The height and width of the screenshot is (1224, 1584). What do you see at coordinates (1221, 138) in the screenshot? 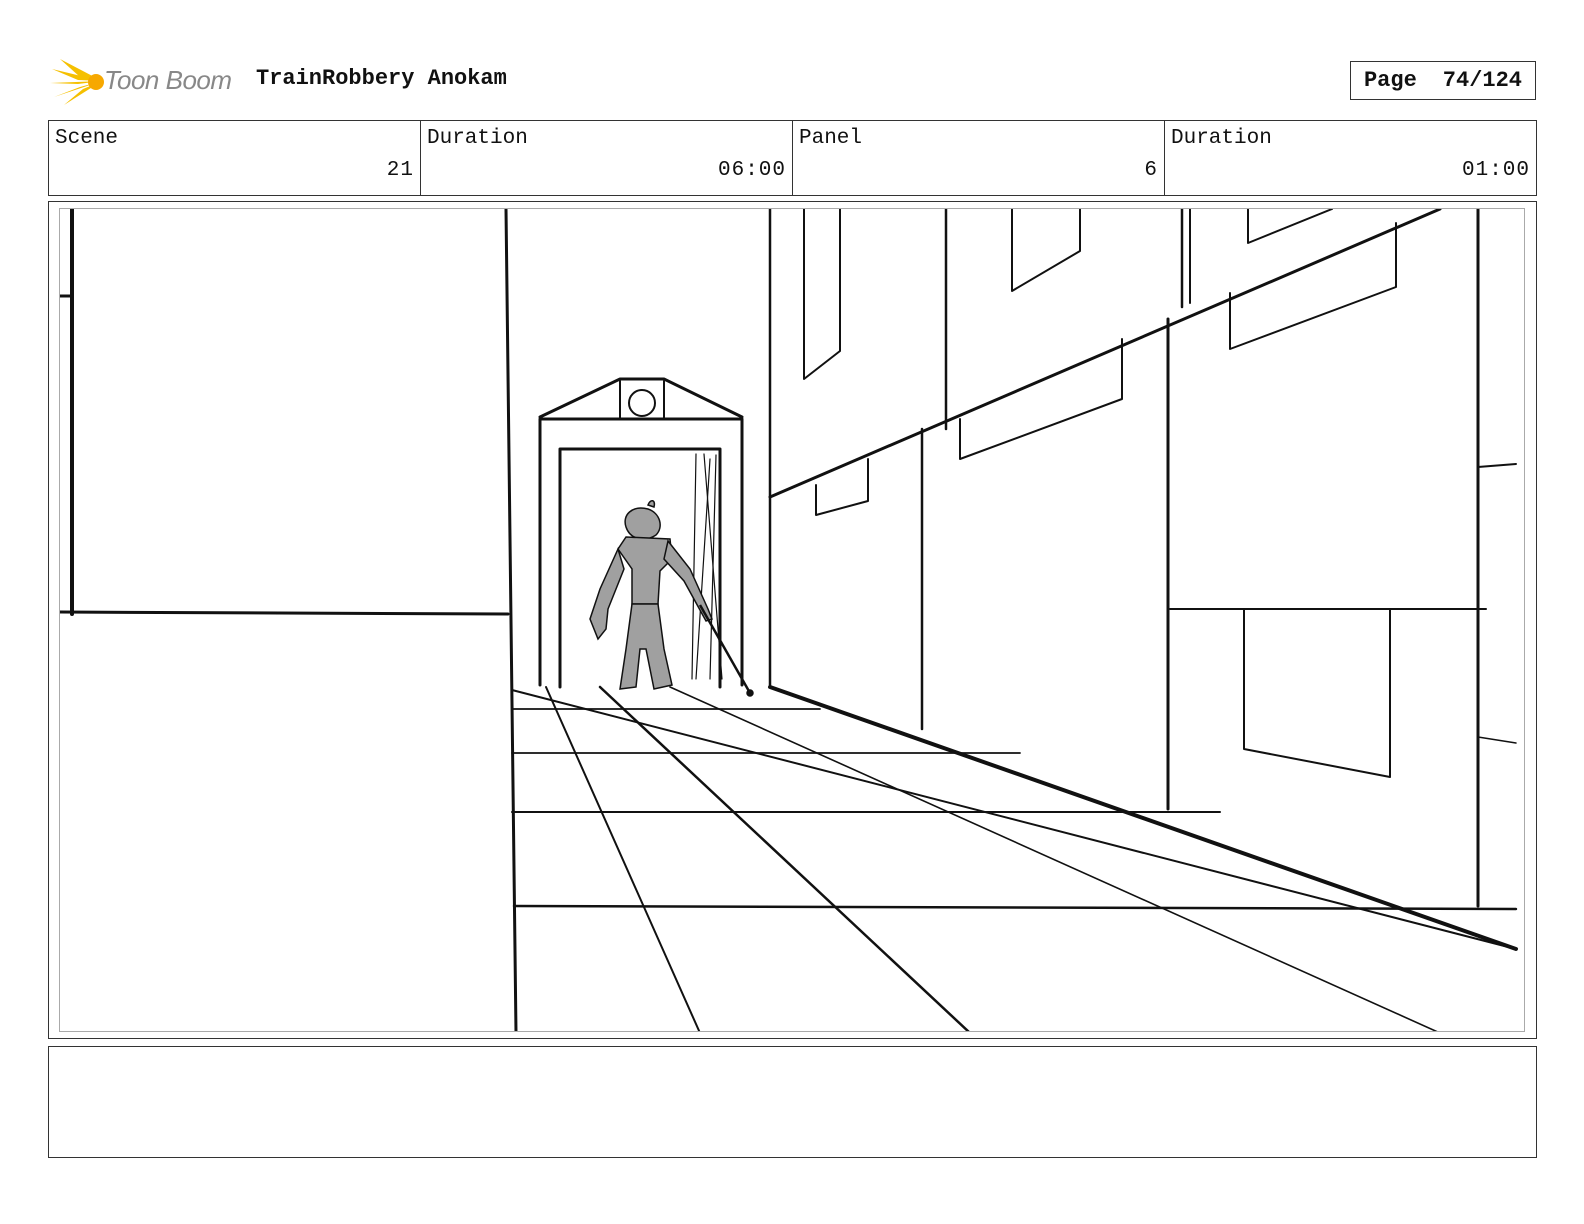
I see `panel-duration-label: Duration` at bounding box center [1221, 138].